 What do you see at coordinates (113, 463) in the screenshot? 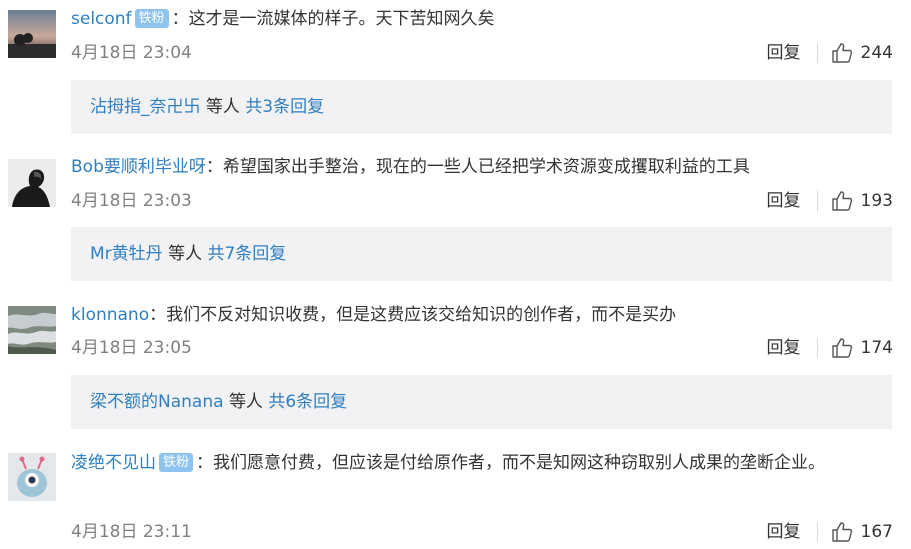
I see `username-link: 凌绝不见山` at bounding box center [113, 463].